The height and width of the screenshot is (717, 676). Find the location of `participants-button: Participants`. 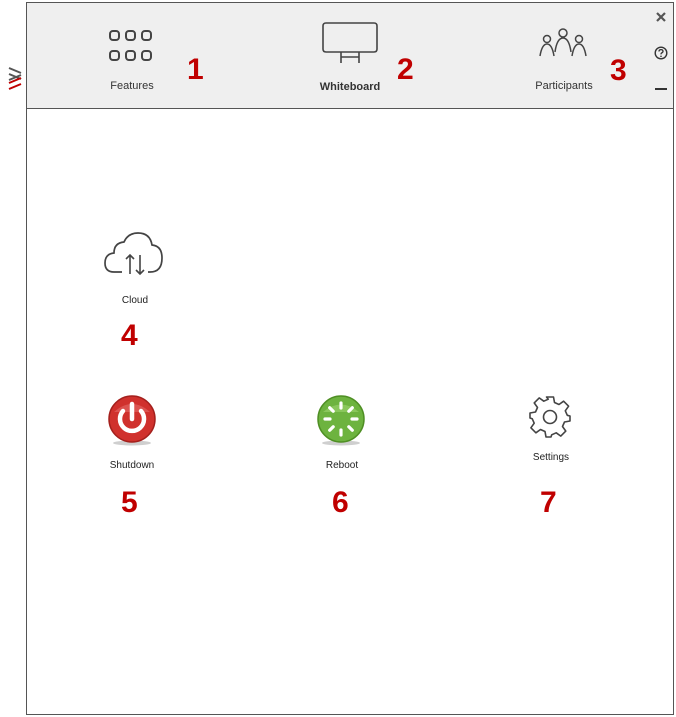

participants-button: Participants is located at coordinates (564, 55).